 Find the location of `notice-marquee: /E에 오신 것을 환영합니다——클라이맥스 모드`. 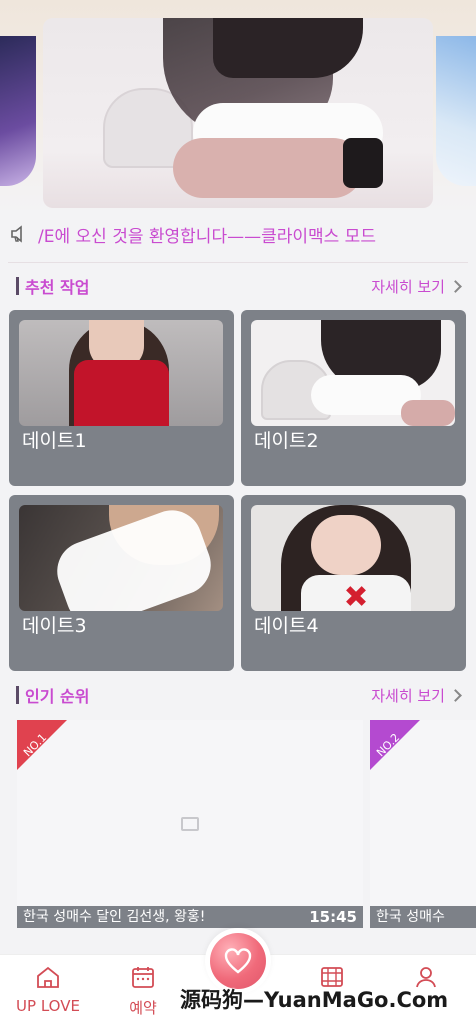

notice-marquee: /E에 오신 것을 환영합니다——클라이맥스 모드 is located at coordinates (238, 234).